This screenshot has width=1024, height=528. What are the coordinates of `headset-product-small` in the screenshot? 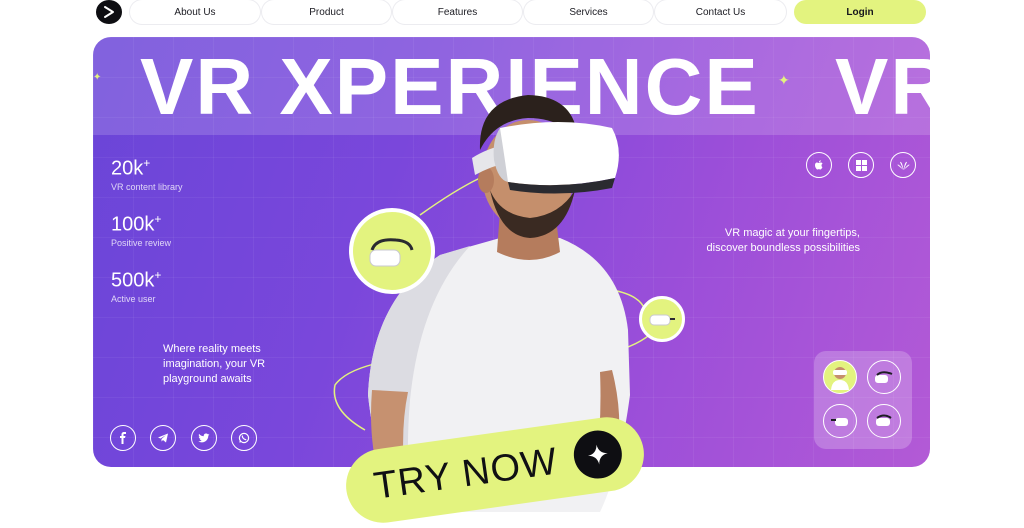 It's located at (662, 319).